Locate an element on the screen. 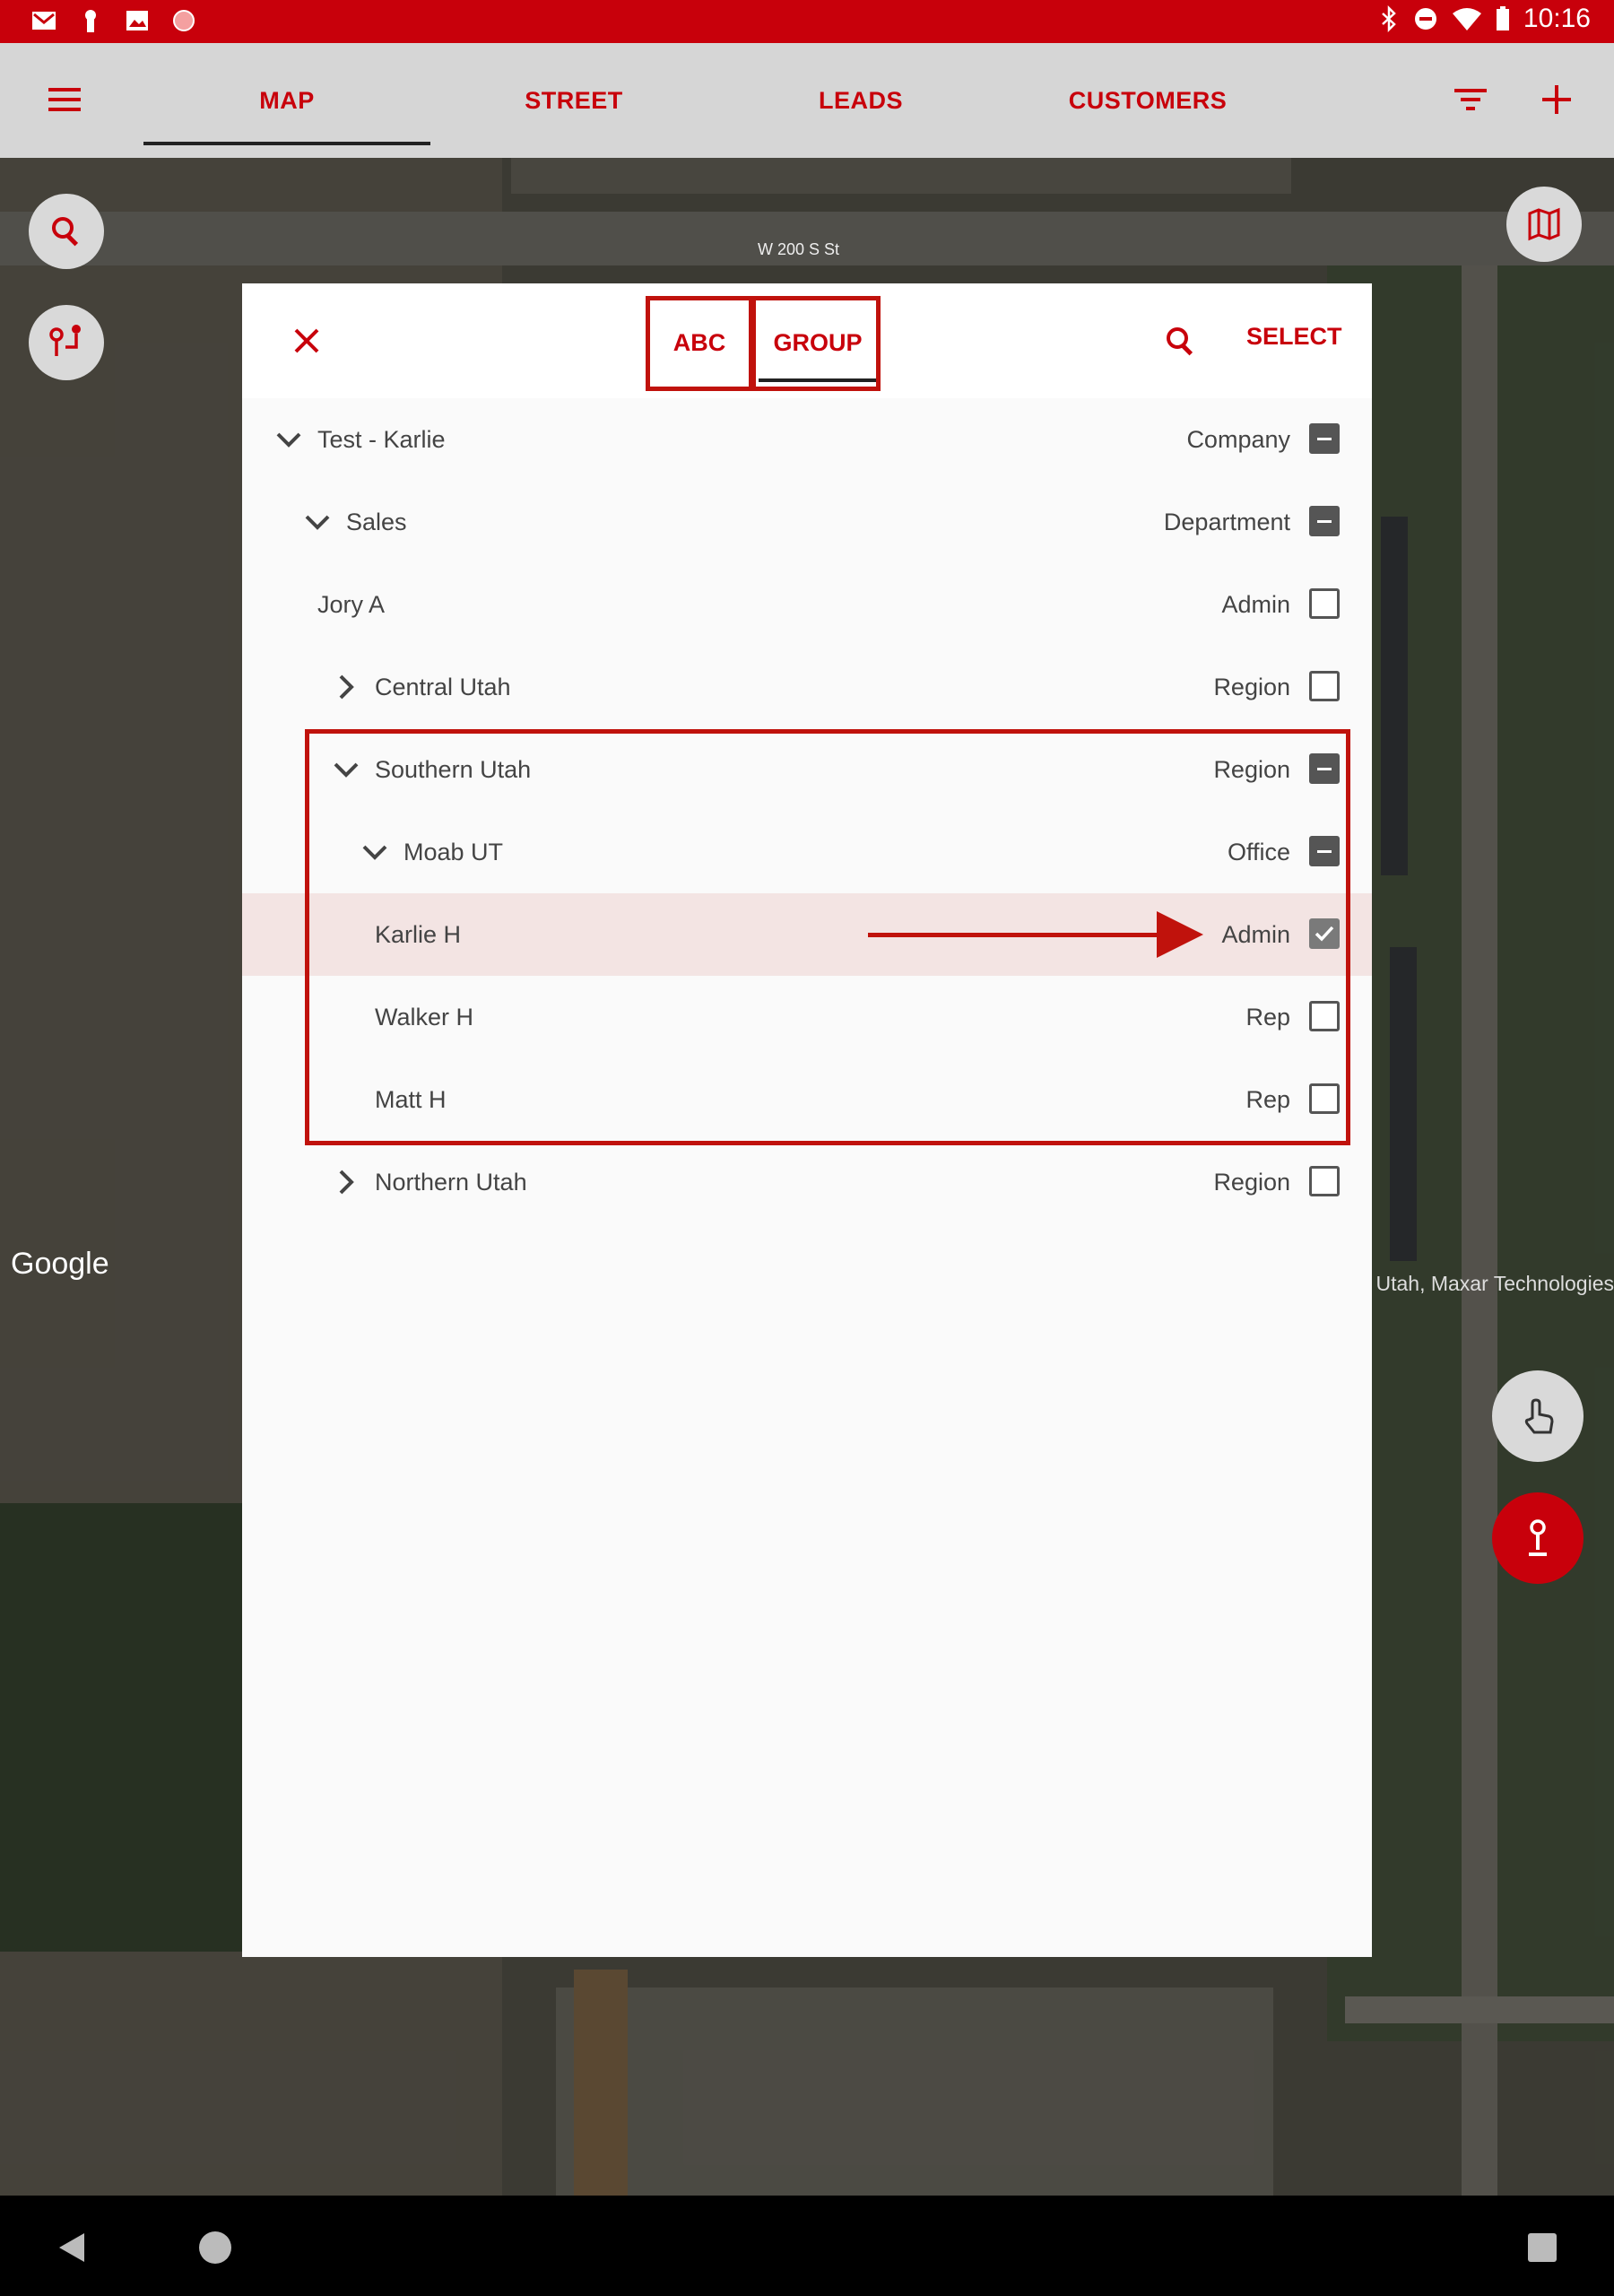 This screenshot has width=1614, height=2296. route-button is located at coordinates (66, 342).